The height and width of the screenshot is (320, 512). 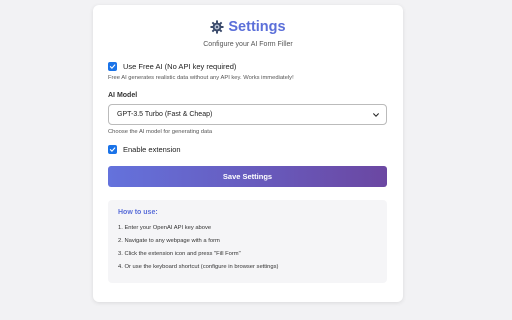 I want to click on enable-extension-toggle: Enable extension, so click(x=144, y=149).